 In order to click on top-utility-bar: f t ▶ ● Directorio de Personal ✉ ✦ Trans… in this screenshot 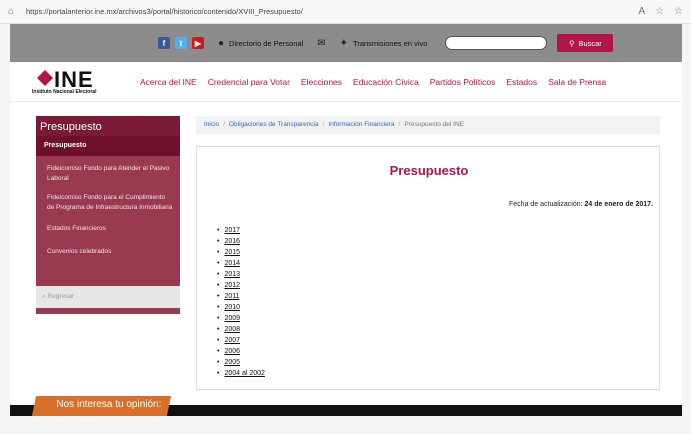, I will do `click(346, 43)`.